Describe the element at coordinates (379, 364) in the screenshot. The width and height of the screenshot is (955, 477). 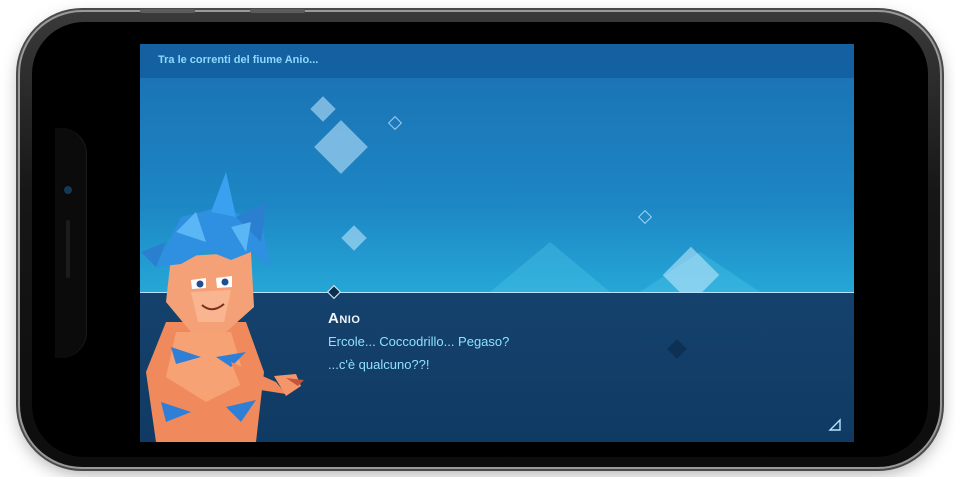
I see `dialogue-line-2: ...c'è qualcuno??!` at that location.